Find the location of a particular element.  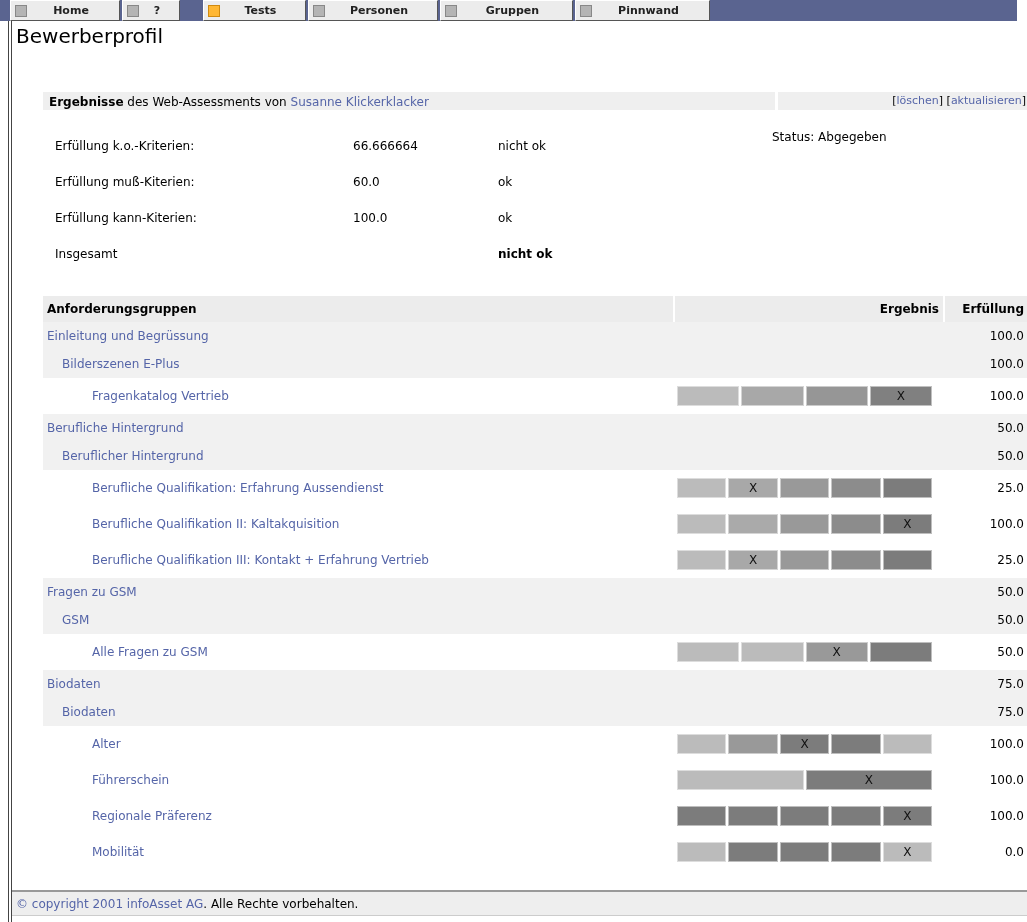

action-link: aktualisieren is located at coordinates (986, 100).